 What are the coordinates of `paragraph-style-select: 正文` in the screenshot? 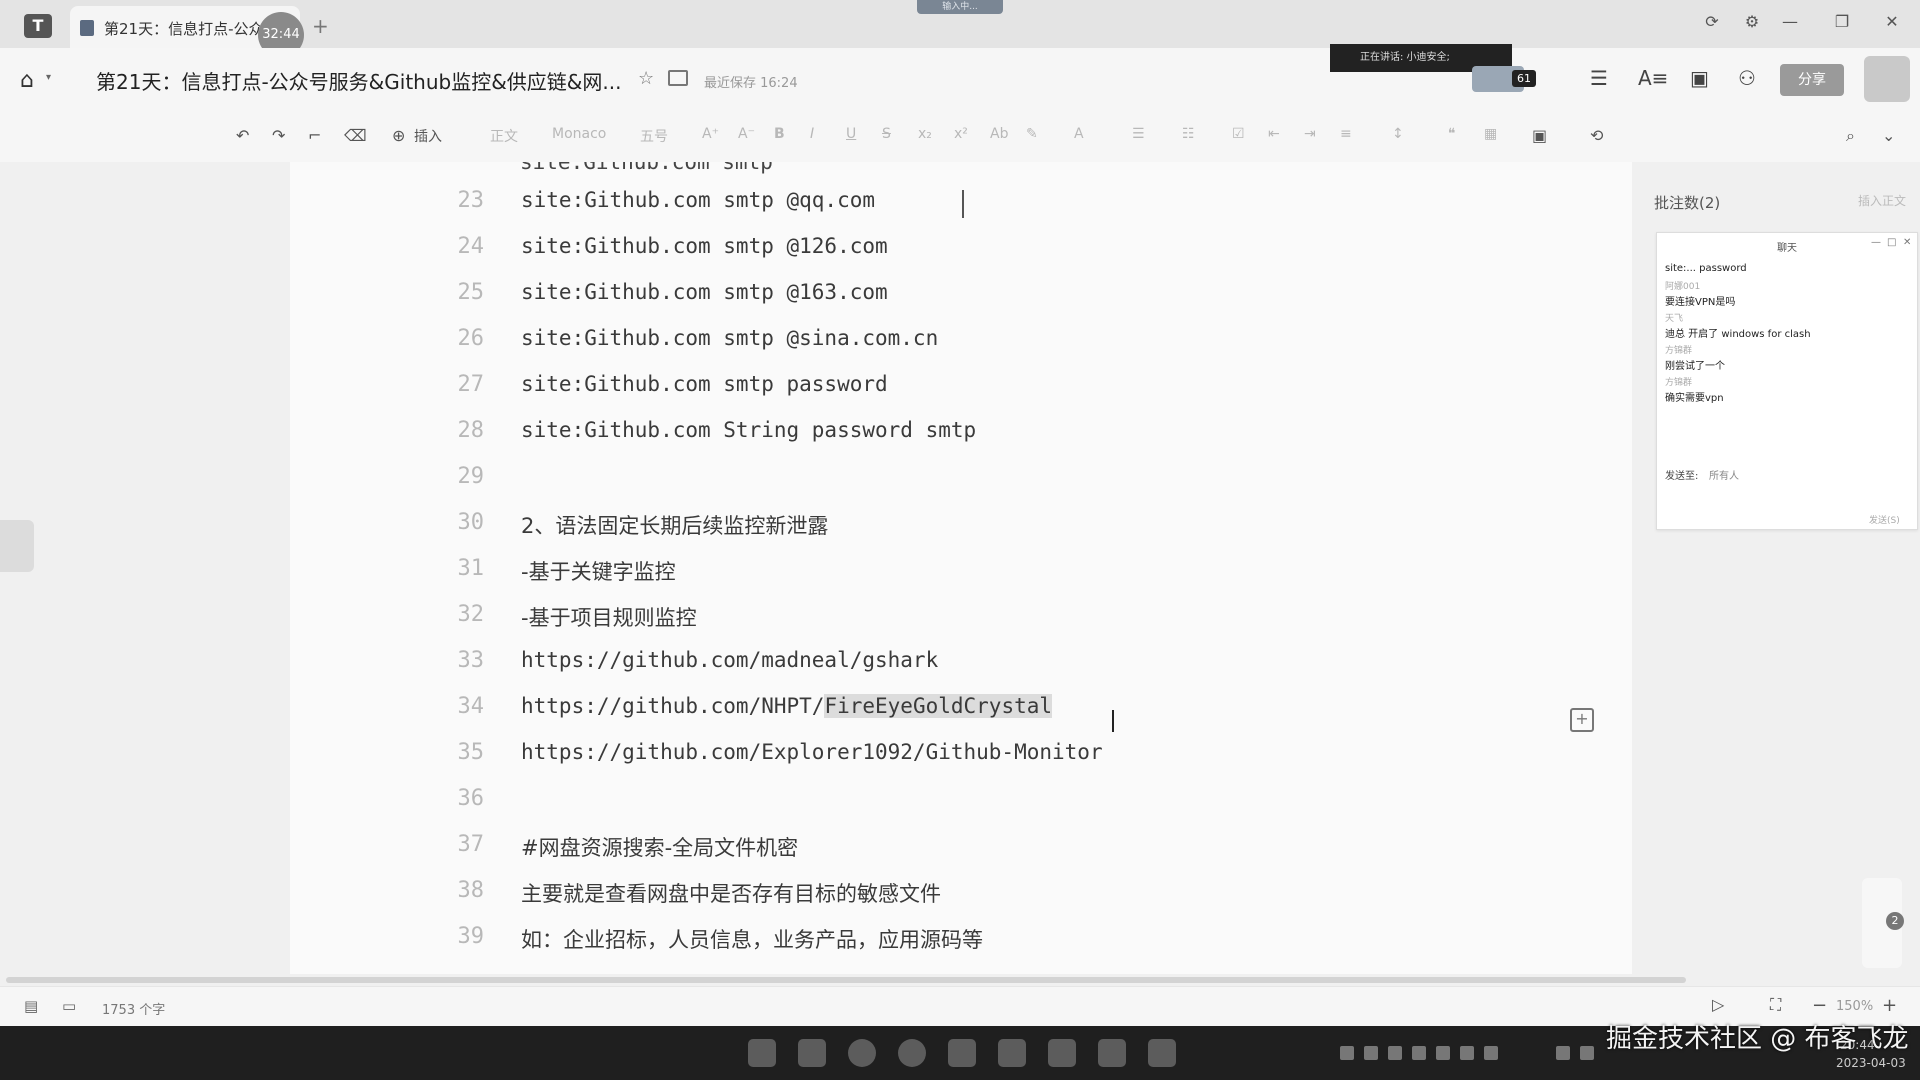 It's located at (504, 136).